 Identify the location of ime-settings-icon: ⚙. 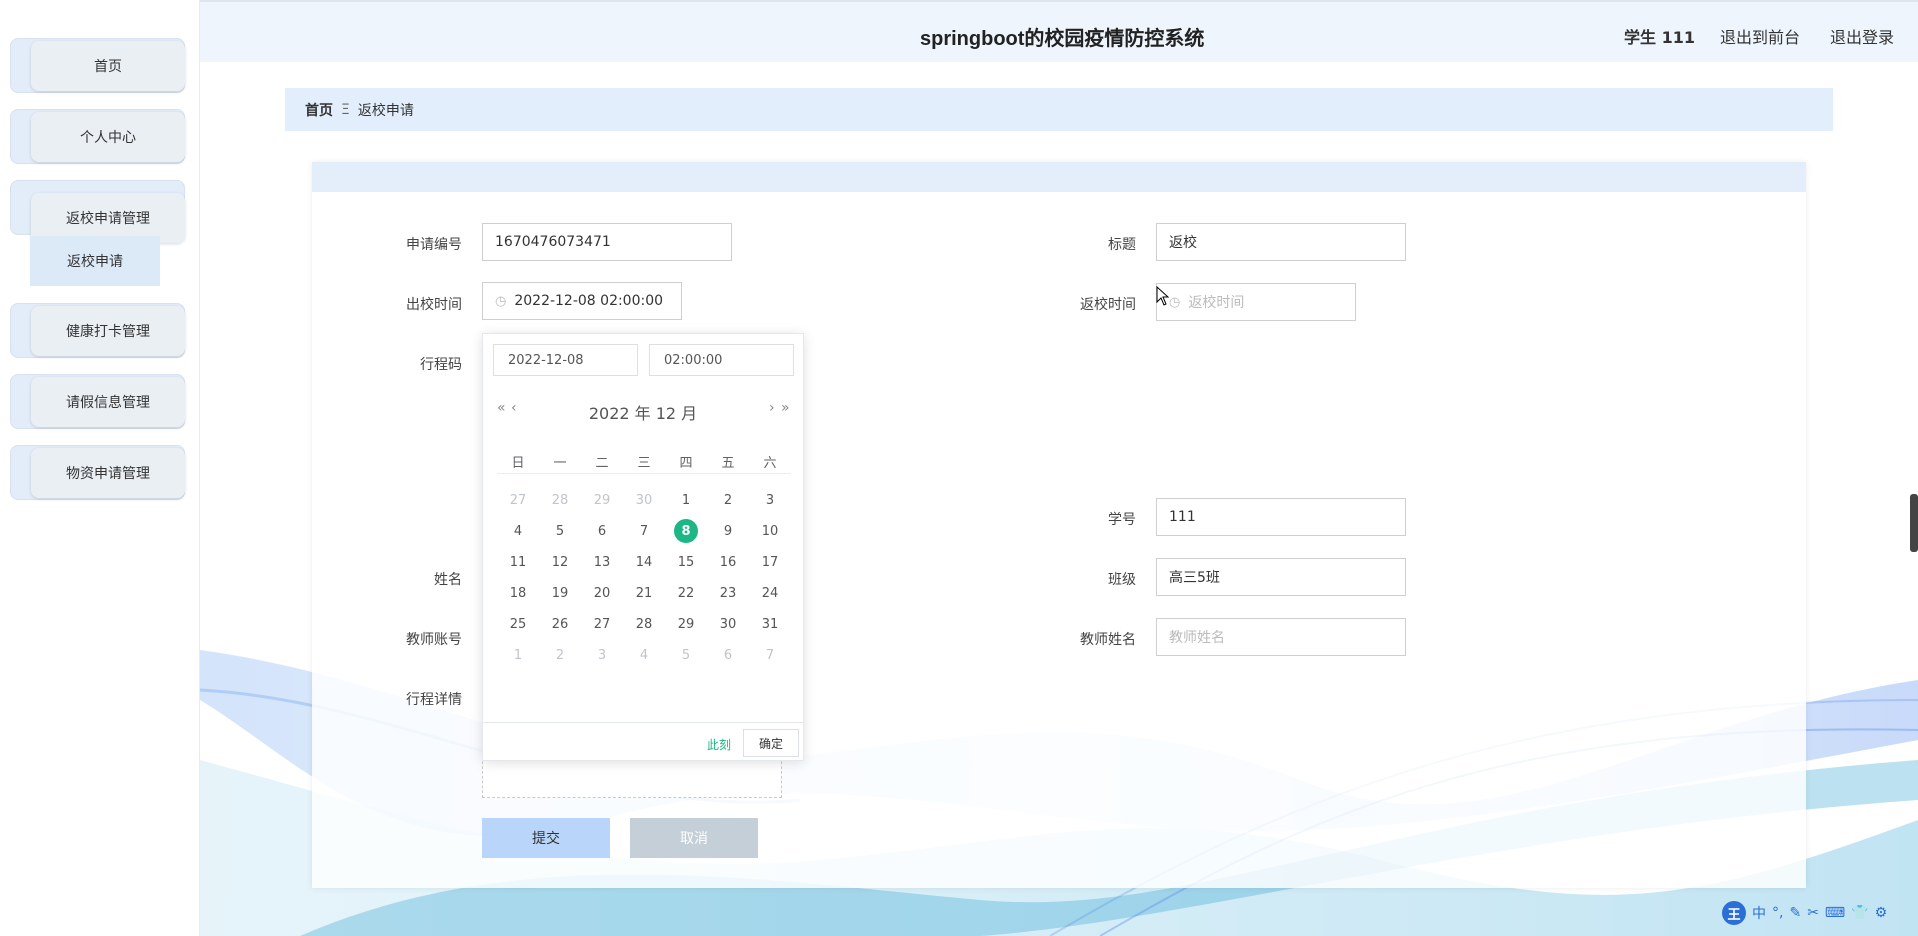
(1881, 913).